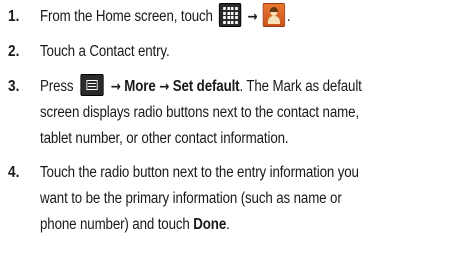 This screenshot has width=452, height=257. What do you see at coordinates (57, 86) in the screenshot?
I see `step-3-press: Press` at bounding box center [57, 86].